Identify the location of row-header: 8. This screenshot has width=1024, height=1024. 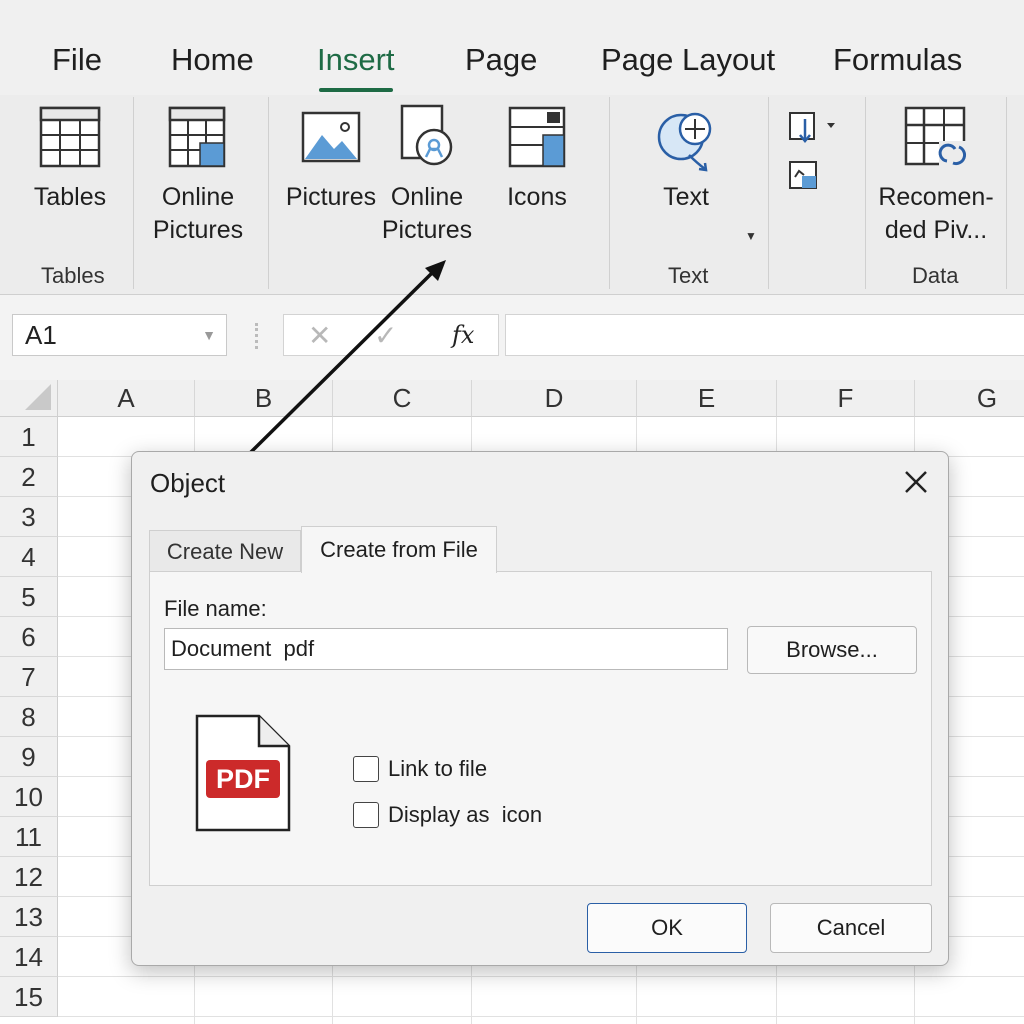
(29, 717).